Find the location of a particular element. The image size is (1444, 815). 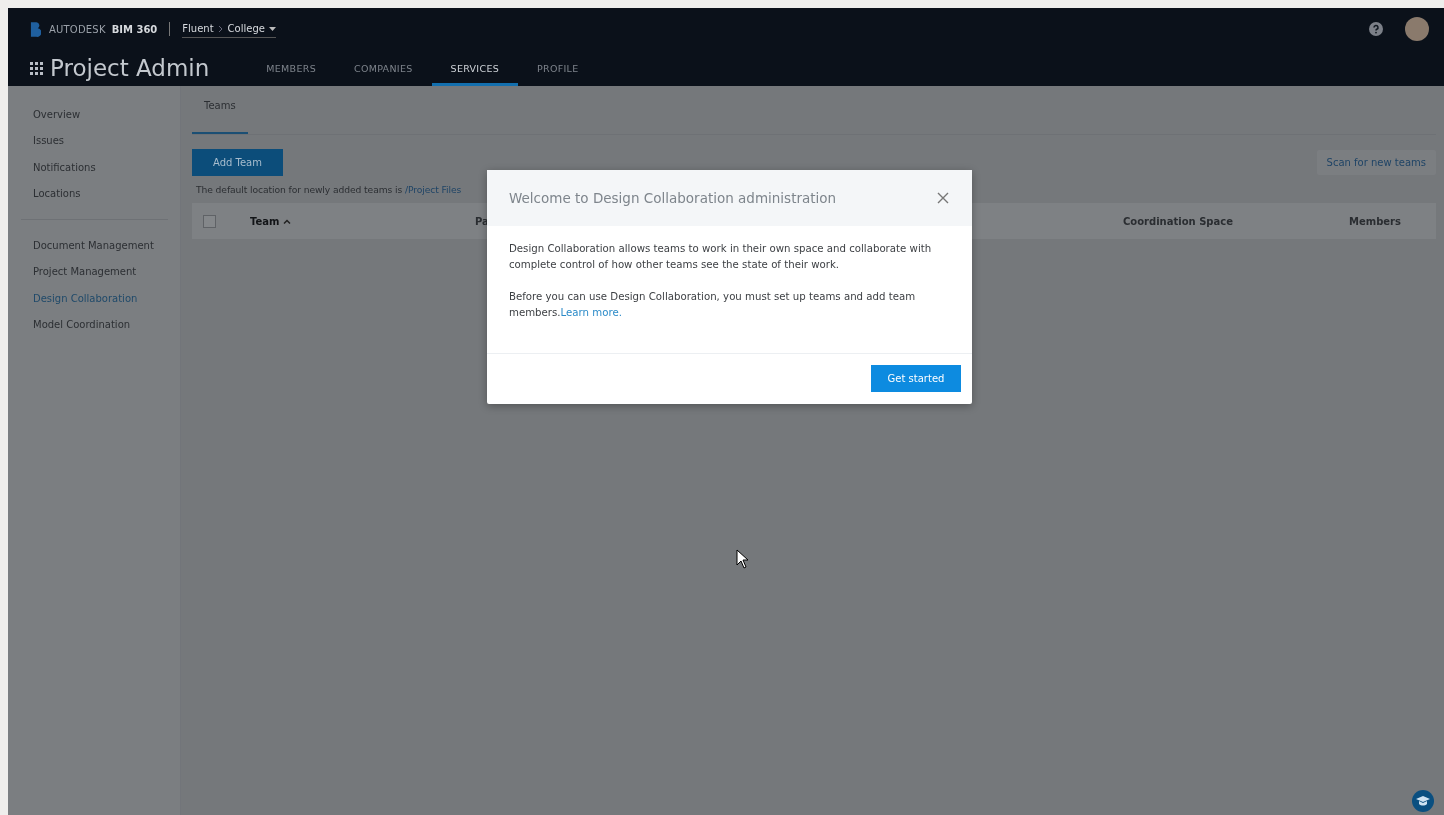

column-header: Team is located at coordinates (265, 221).